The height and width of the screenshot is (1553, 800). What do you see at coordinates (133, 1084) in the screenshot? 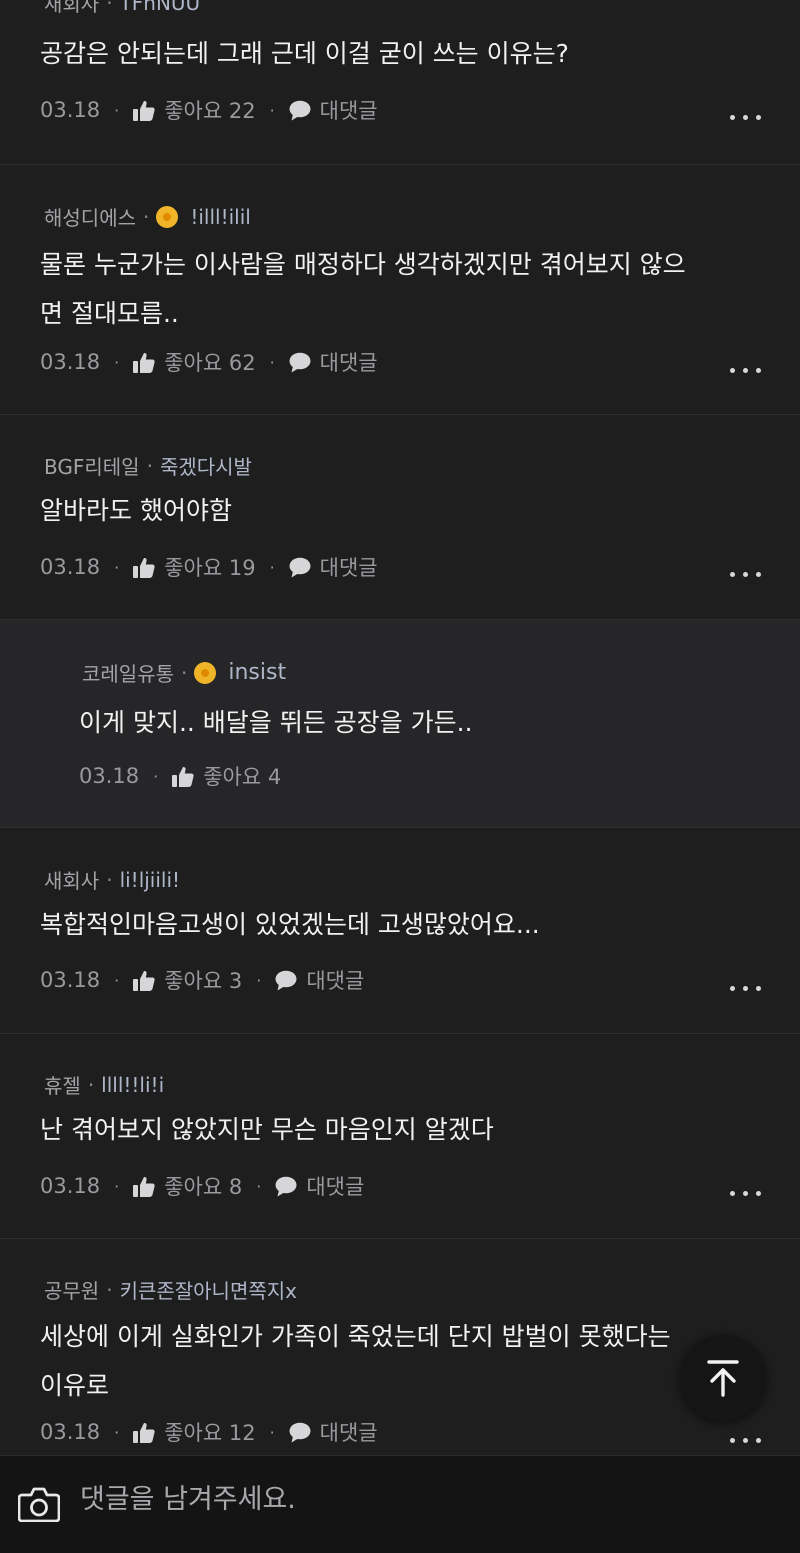
I see `author-nickname: llll!!li!i` at bounding box center [133, 1084].